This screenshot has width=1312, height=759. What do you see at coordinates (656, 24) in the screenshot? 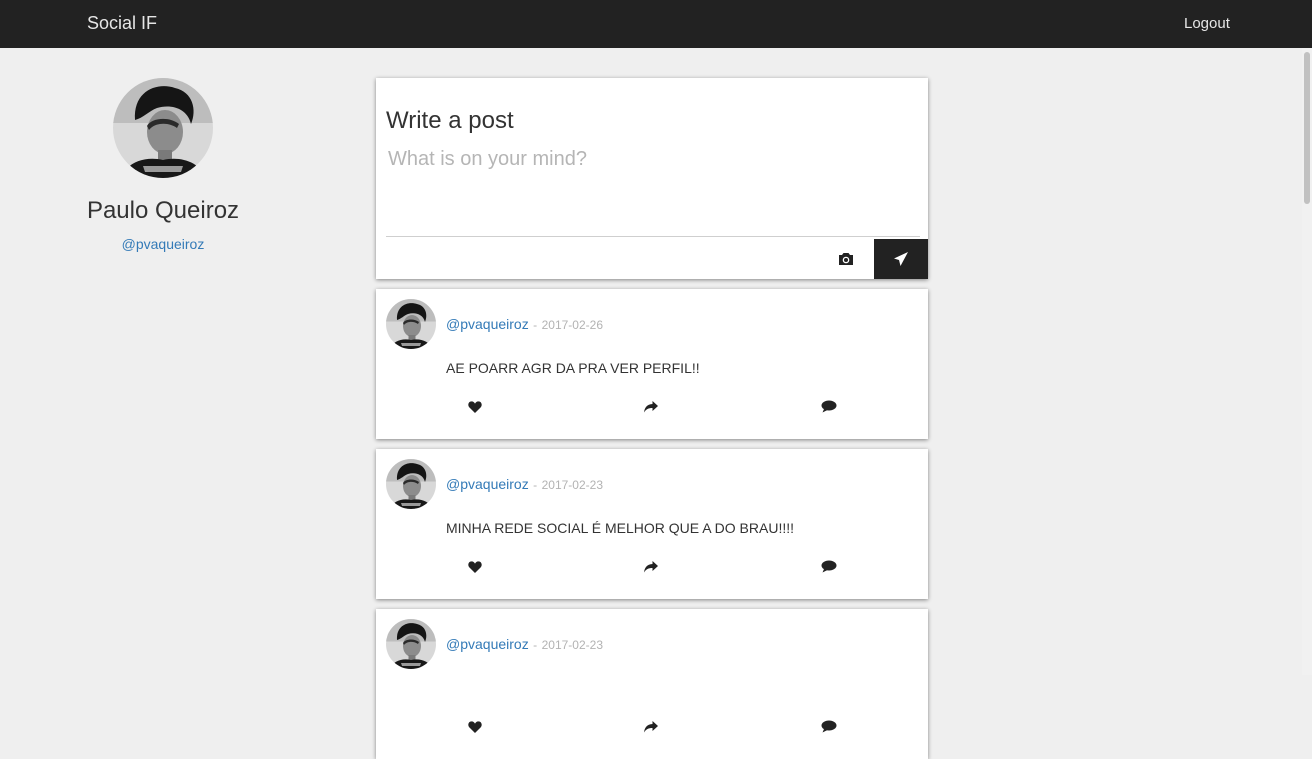
I see `navbar: Social IF Logout` at bounding box center [656, 24].